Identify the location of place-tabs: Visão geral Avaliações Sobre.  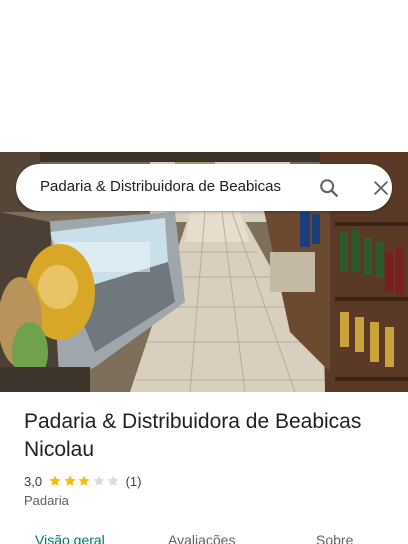
(204, 537).